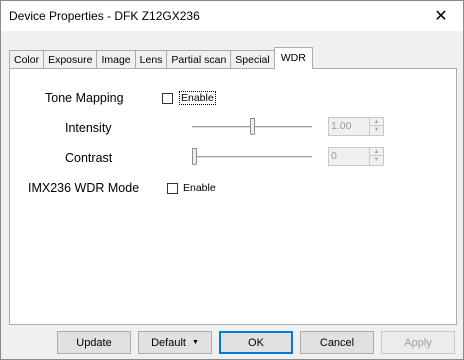 This screenshot has height=360, width=464. I want to click on default-button: Default ▼, so click(175, 342).